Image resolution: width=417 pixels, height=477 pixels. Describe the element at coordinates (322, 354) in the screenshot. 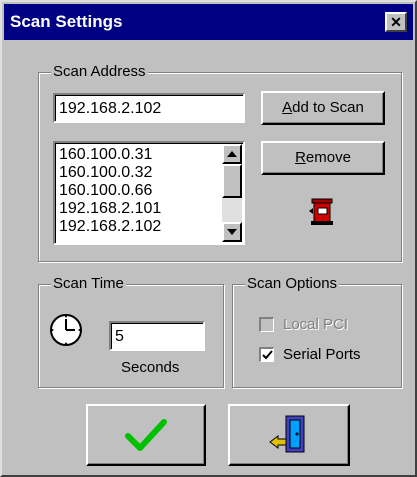

I see `serial-ports-label: Serial Ports` at that location.